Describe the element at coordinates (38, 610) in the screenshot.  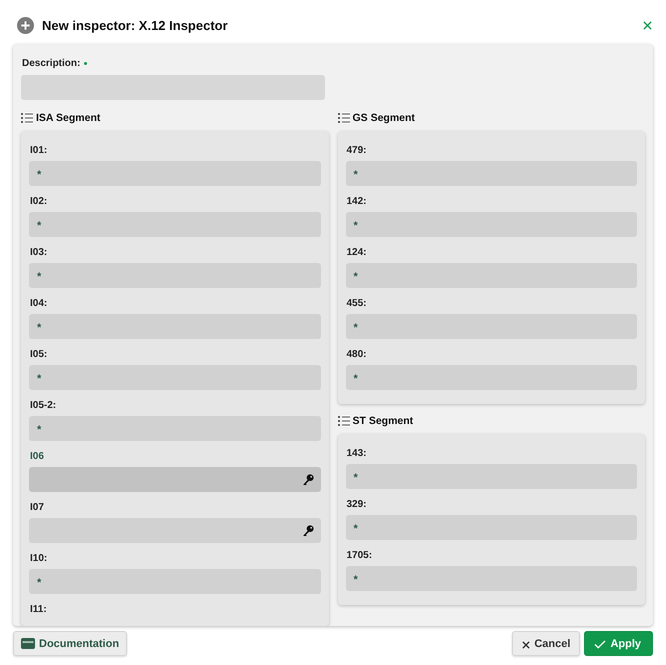
I see `field-label: I11:` at that location.